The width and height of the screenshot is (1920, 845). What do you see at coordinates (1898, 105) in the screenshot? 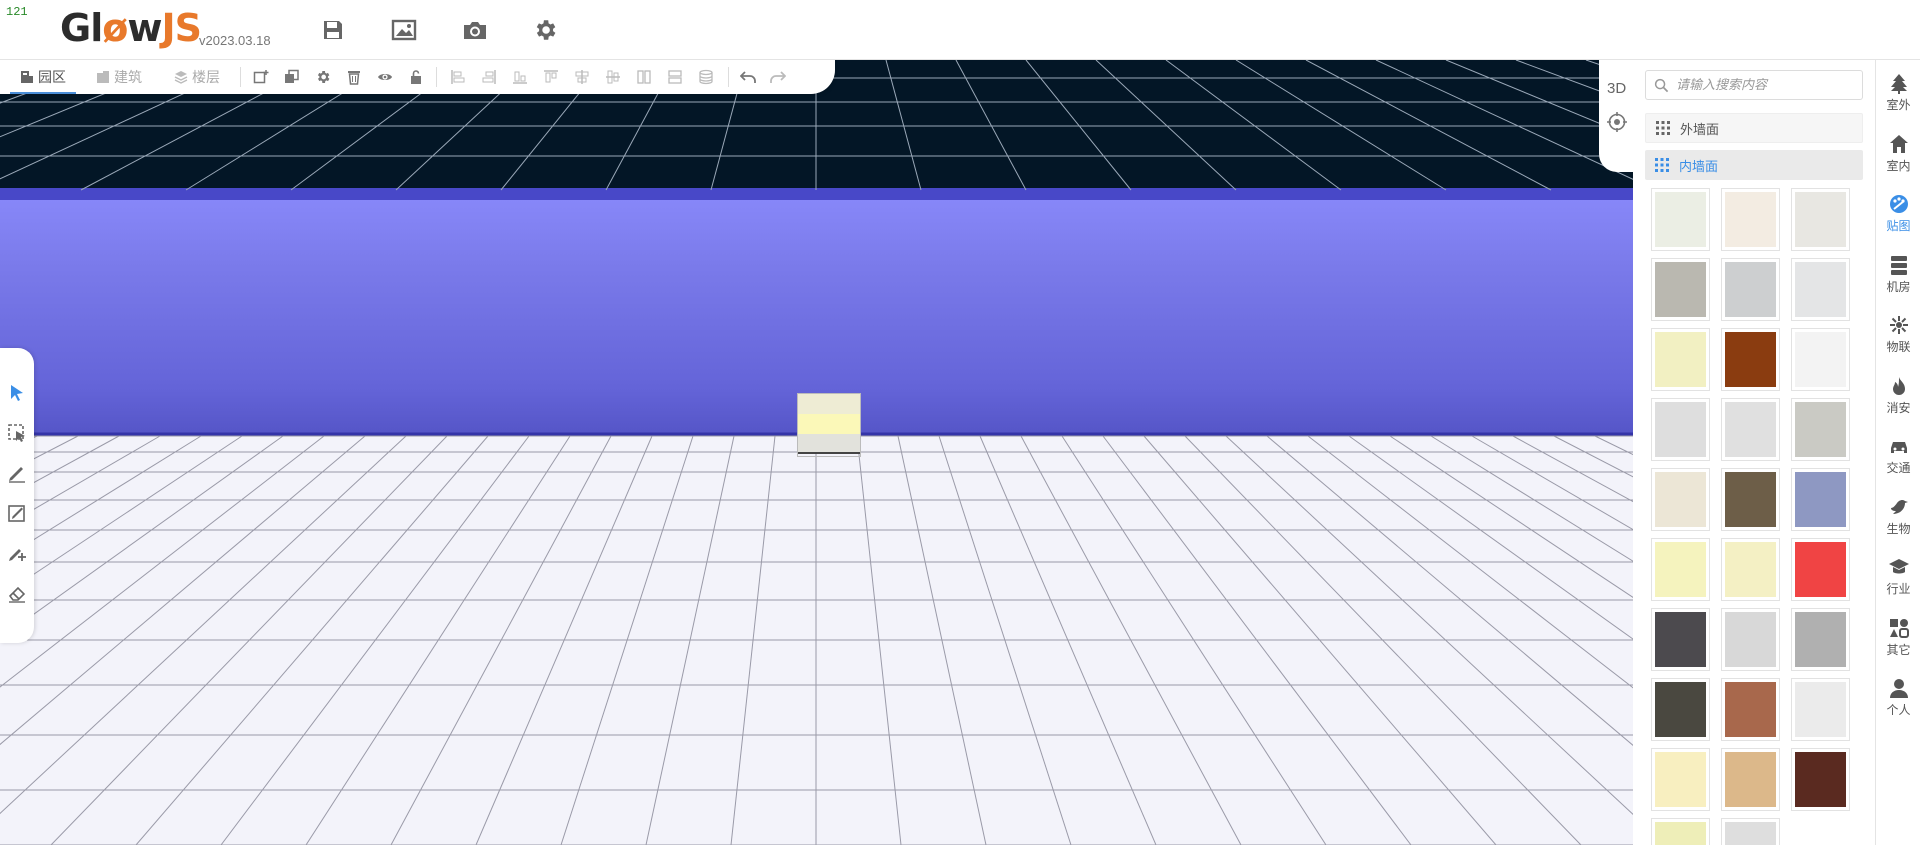
I see `rail-item-label: 室外` at bounding box center [1898, 105].